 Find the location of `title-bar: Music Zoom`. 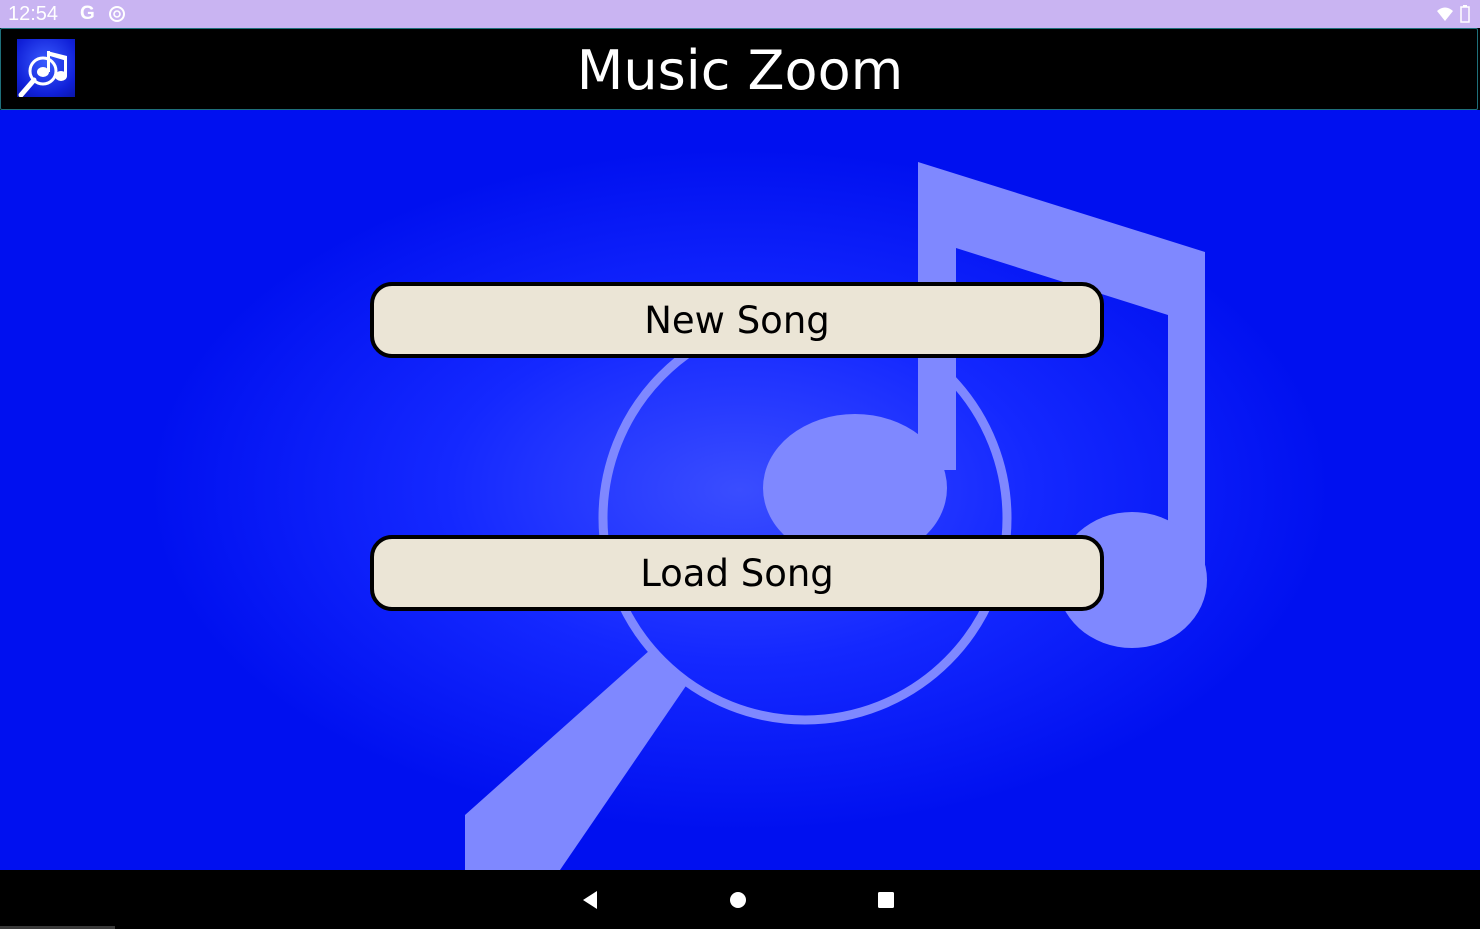

title-bar: Music Zoom is located at coordinates (739, 69).